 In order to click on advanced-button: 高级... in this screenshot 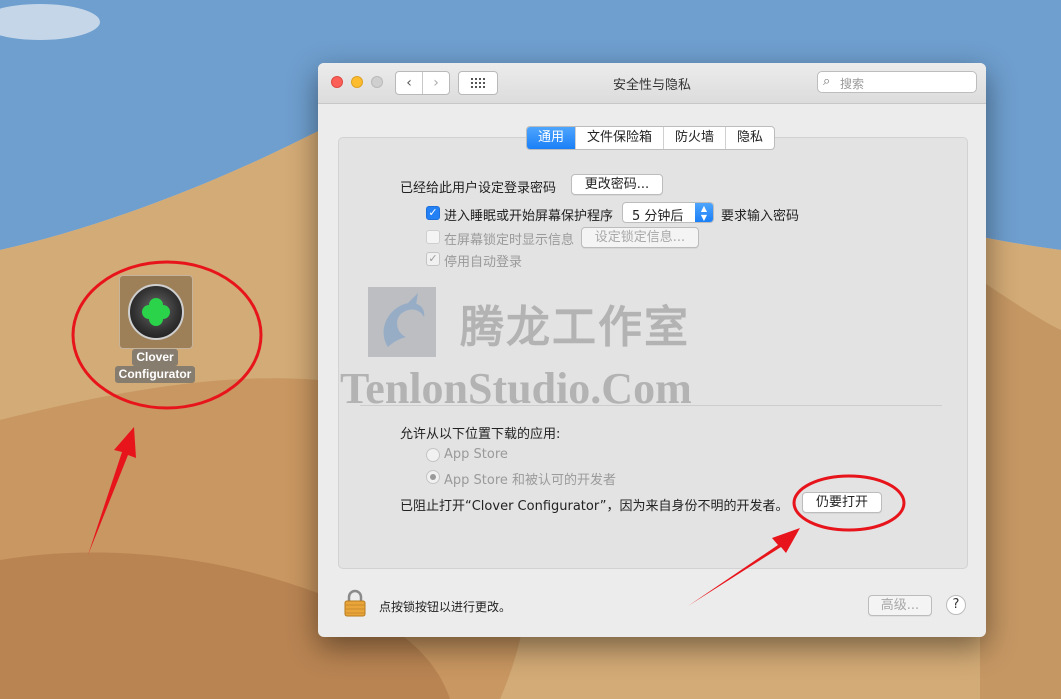, I will do `click(900, 605)`.